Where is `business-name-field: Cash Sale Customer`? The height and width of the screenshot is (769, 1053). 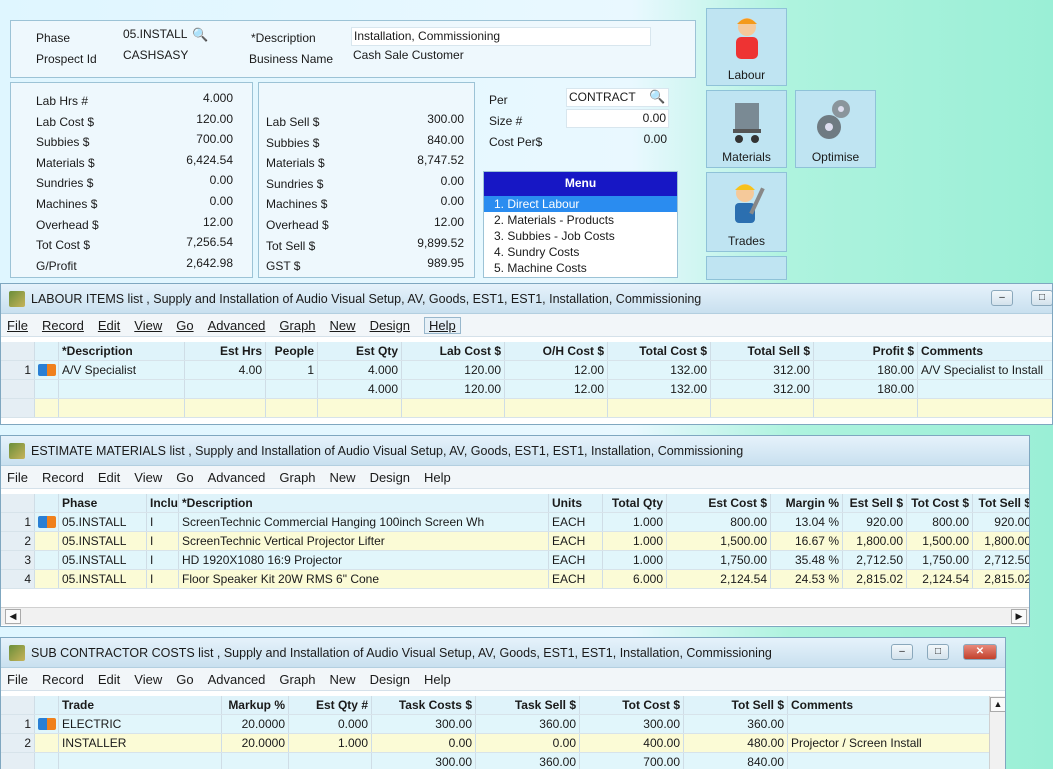 business-name-field: Cash Sale Customer is located at coordinates (501, 56).